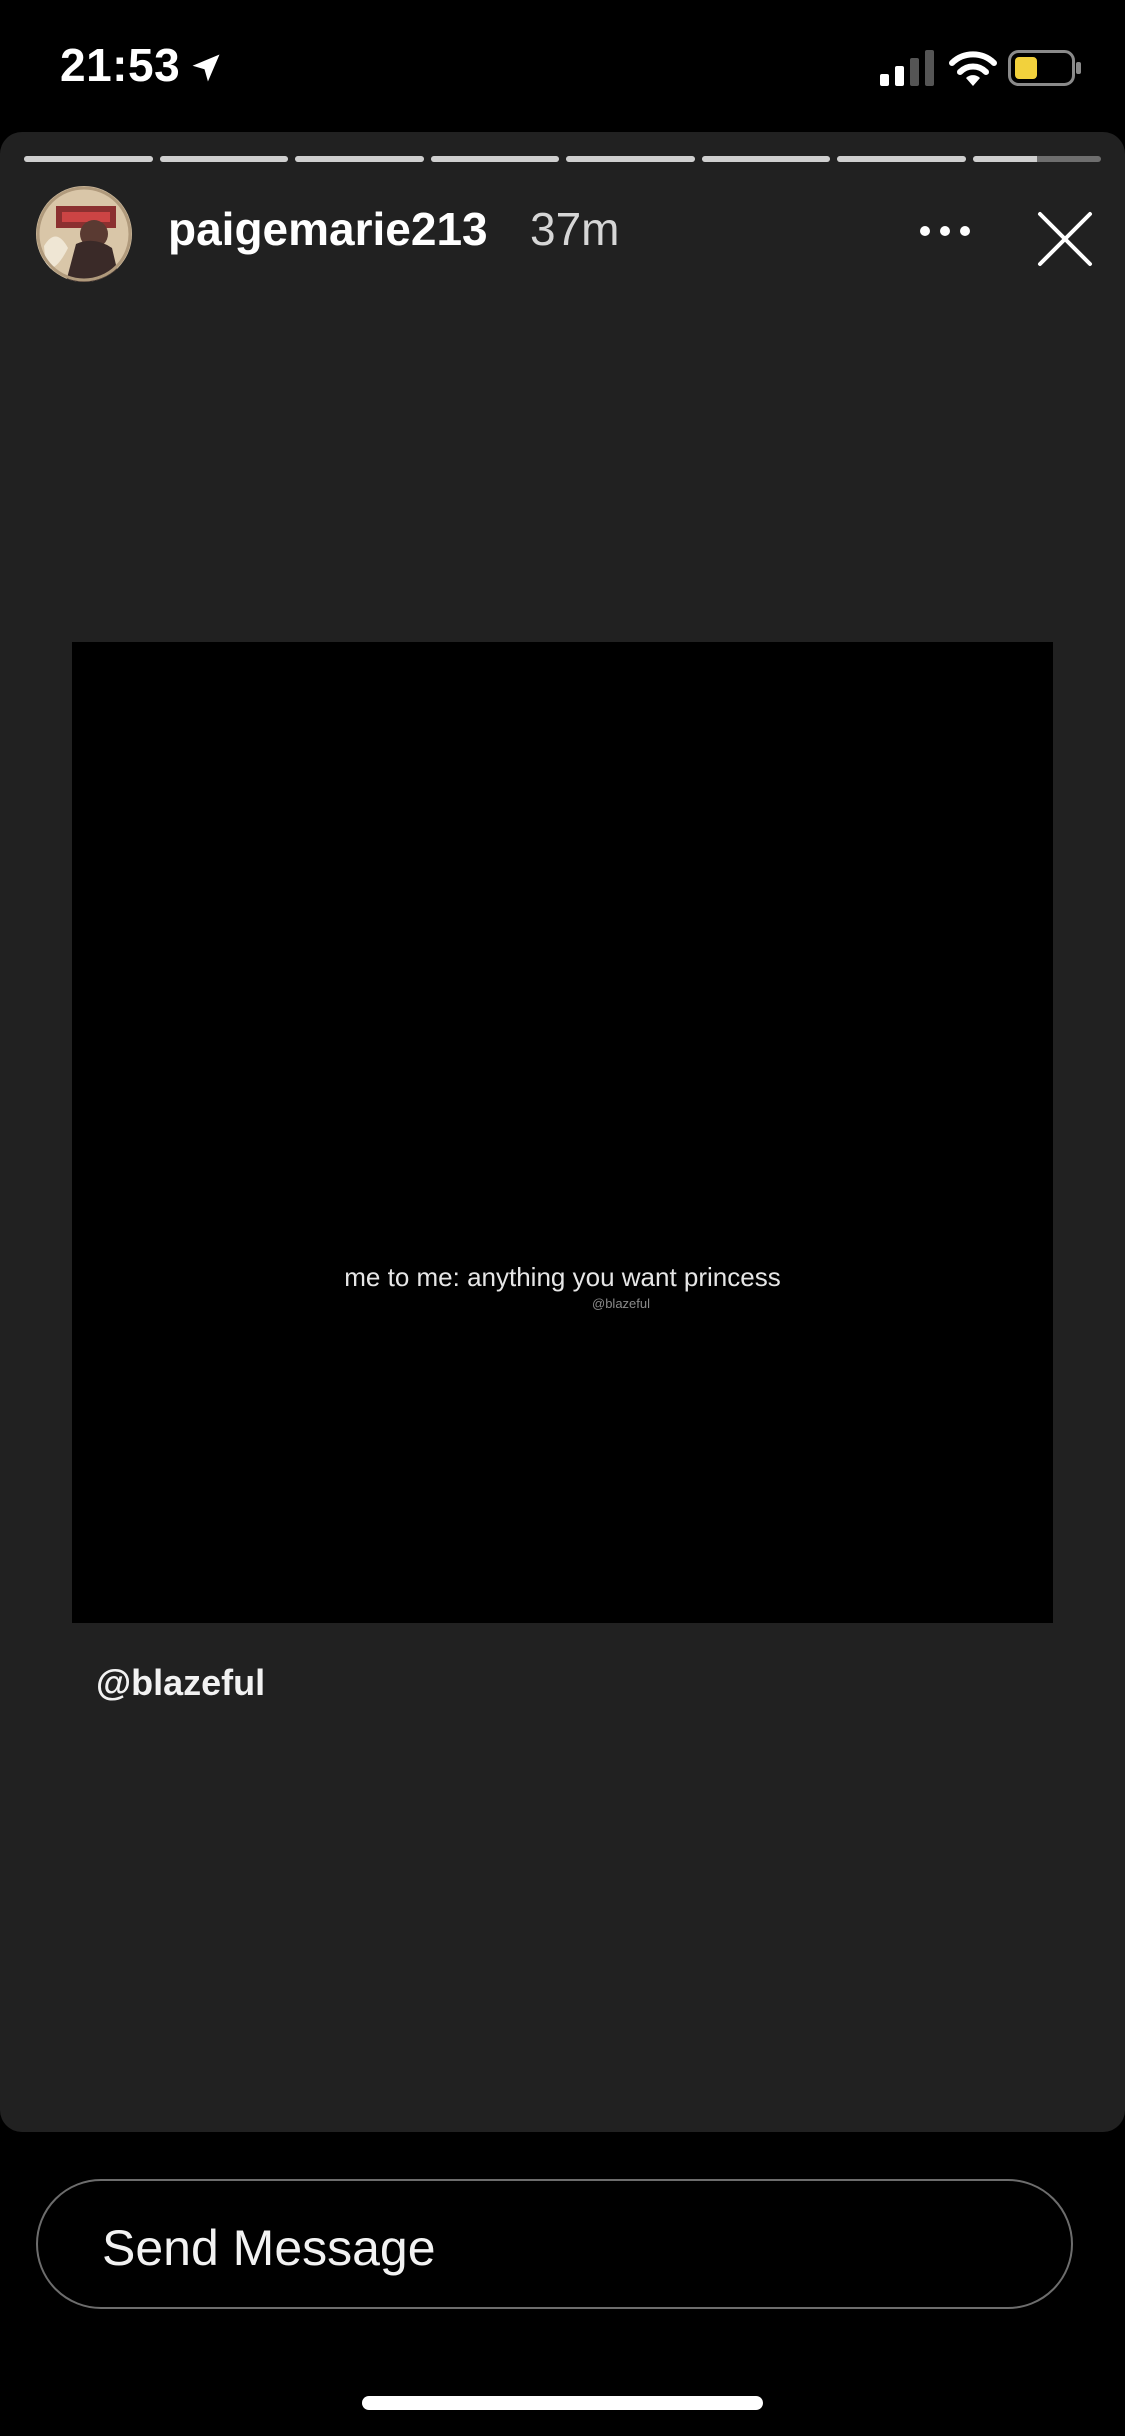  I want to click on more-options-icon, so click(945, 231).